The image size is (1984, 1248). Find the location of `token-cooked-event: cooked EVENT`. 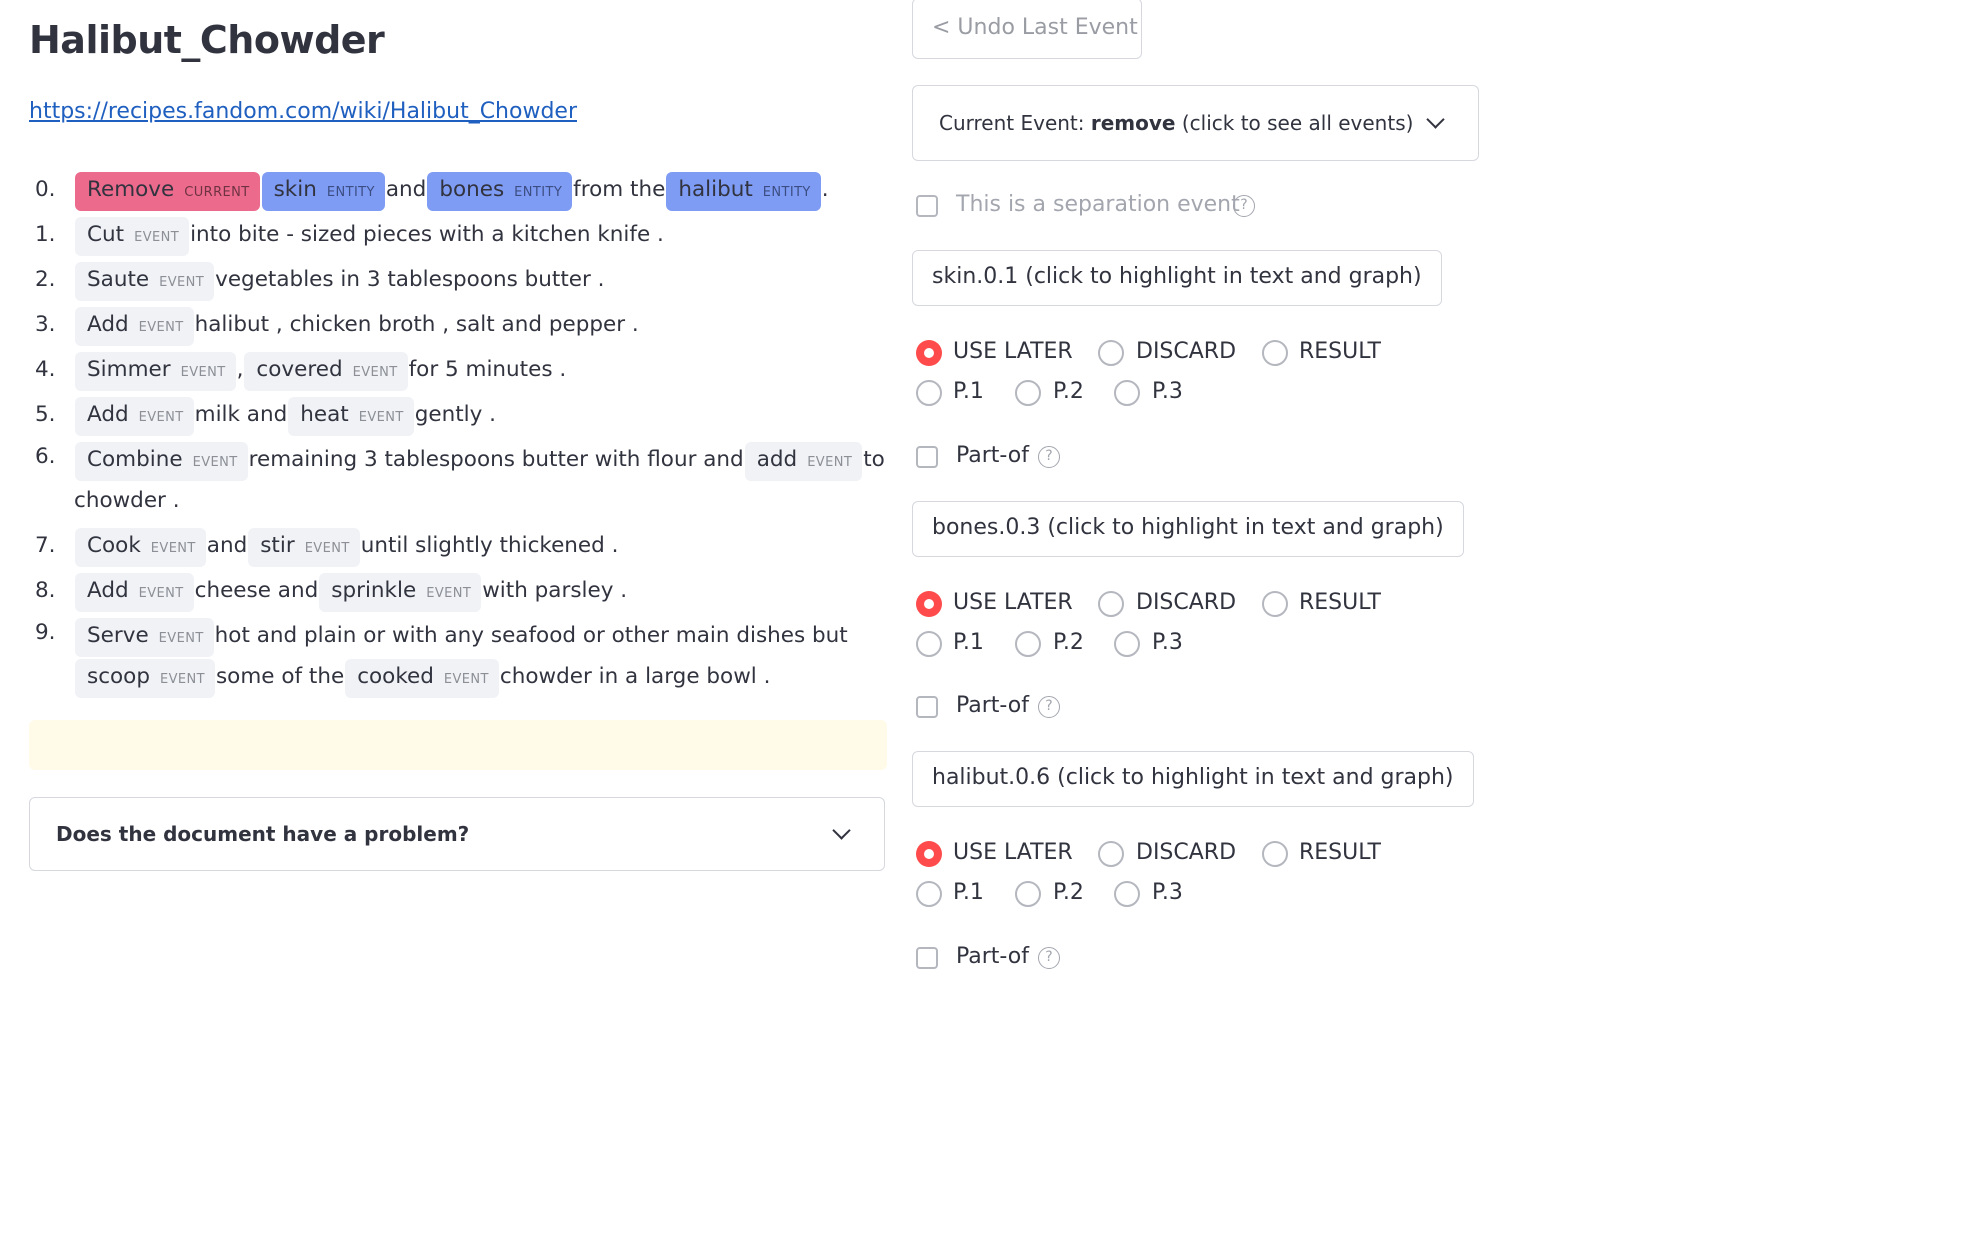

token-cooked-event: cooked EVENT is located at coordinates (422, 678).